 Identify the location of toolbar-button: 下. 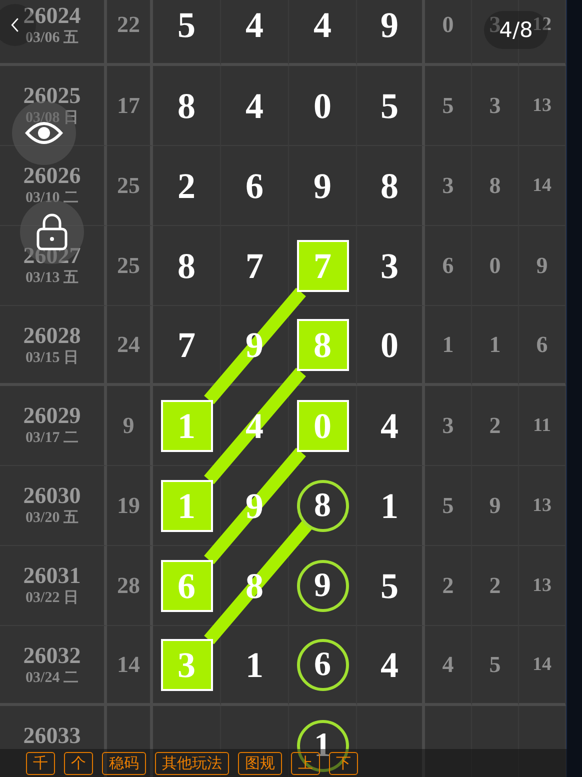
(343, 763).